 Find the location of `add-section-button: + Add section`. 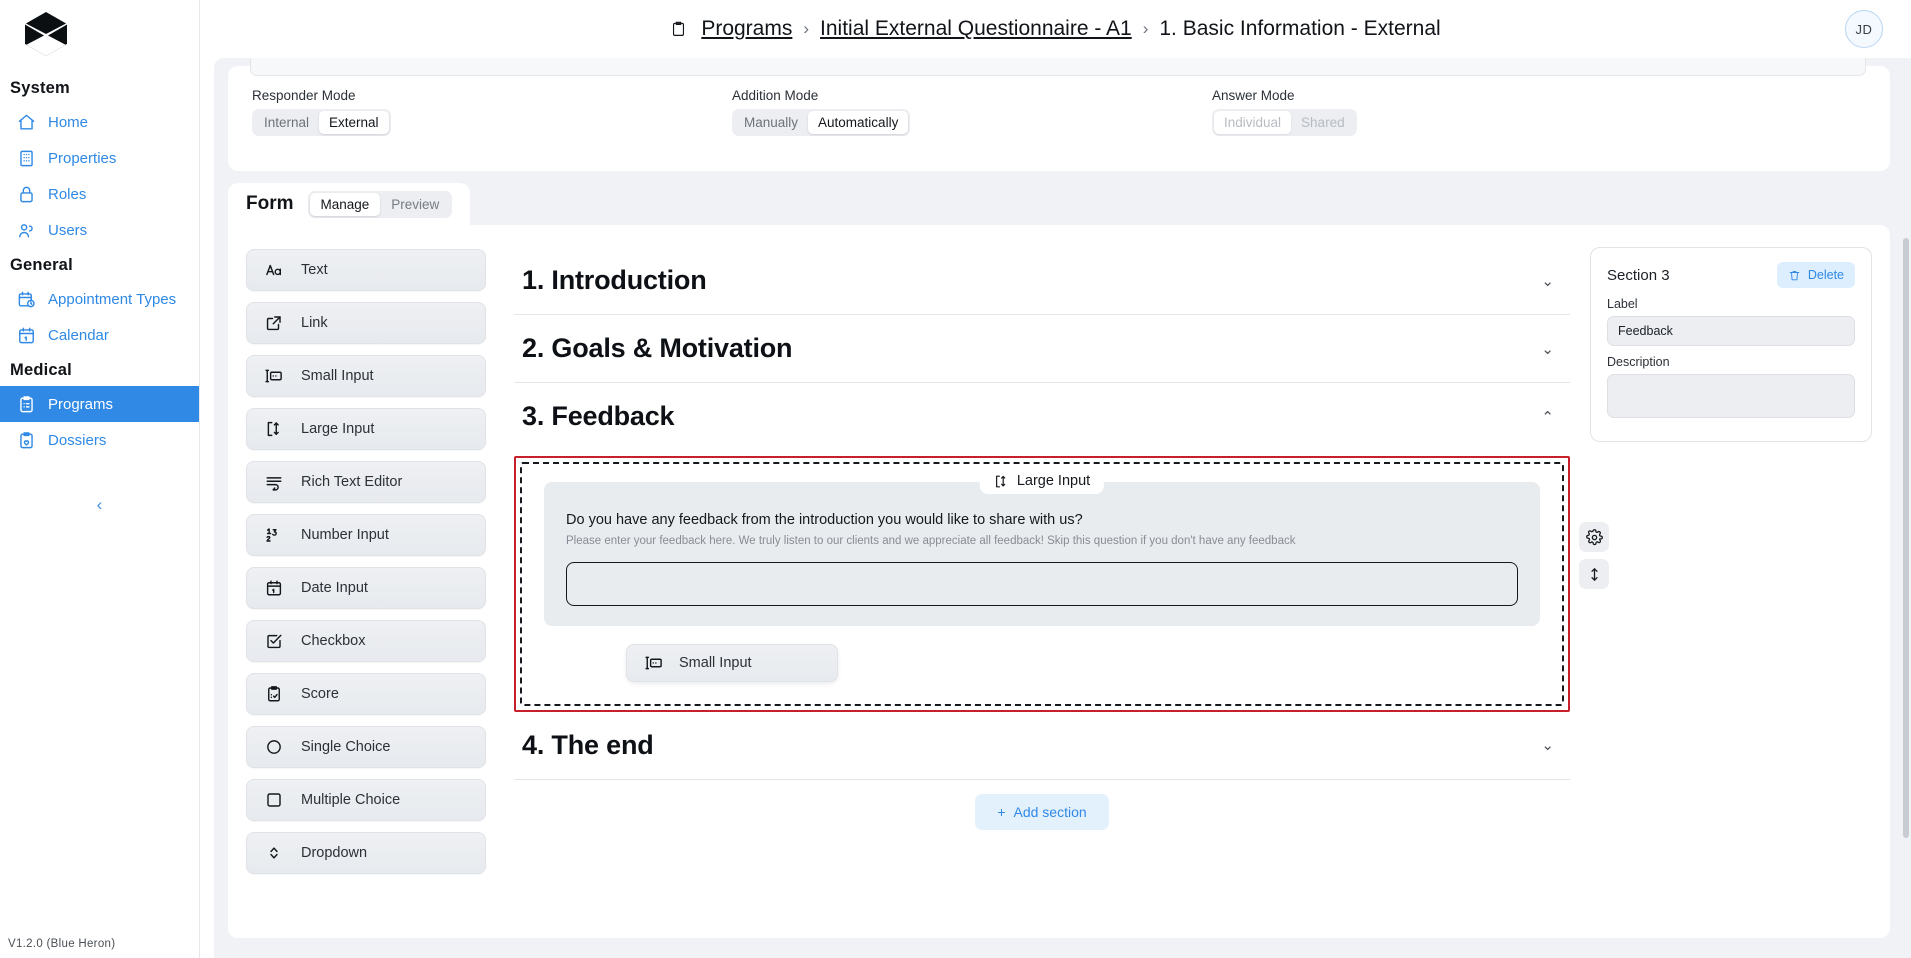

add-section-button: + Add section is located at coordinates (1042, 811).